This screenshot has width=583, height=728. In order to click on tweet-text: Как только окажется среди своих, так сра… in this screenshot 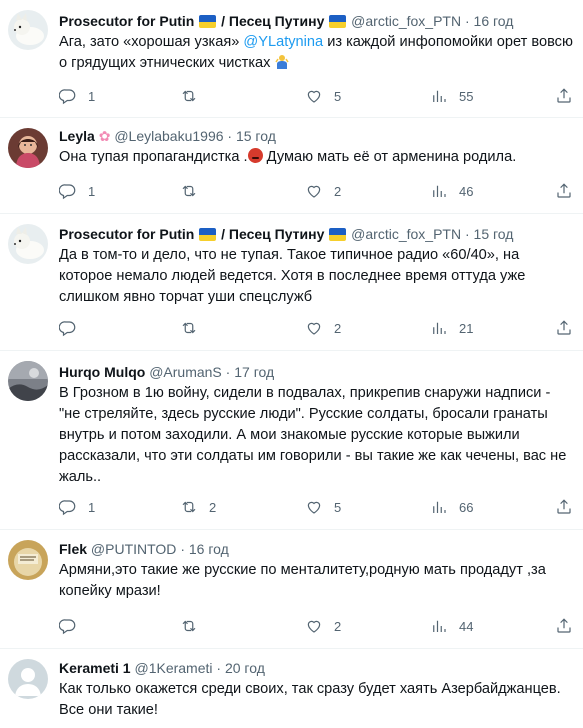, I will do `click(310, 699)`.